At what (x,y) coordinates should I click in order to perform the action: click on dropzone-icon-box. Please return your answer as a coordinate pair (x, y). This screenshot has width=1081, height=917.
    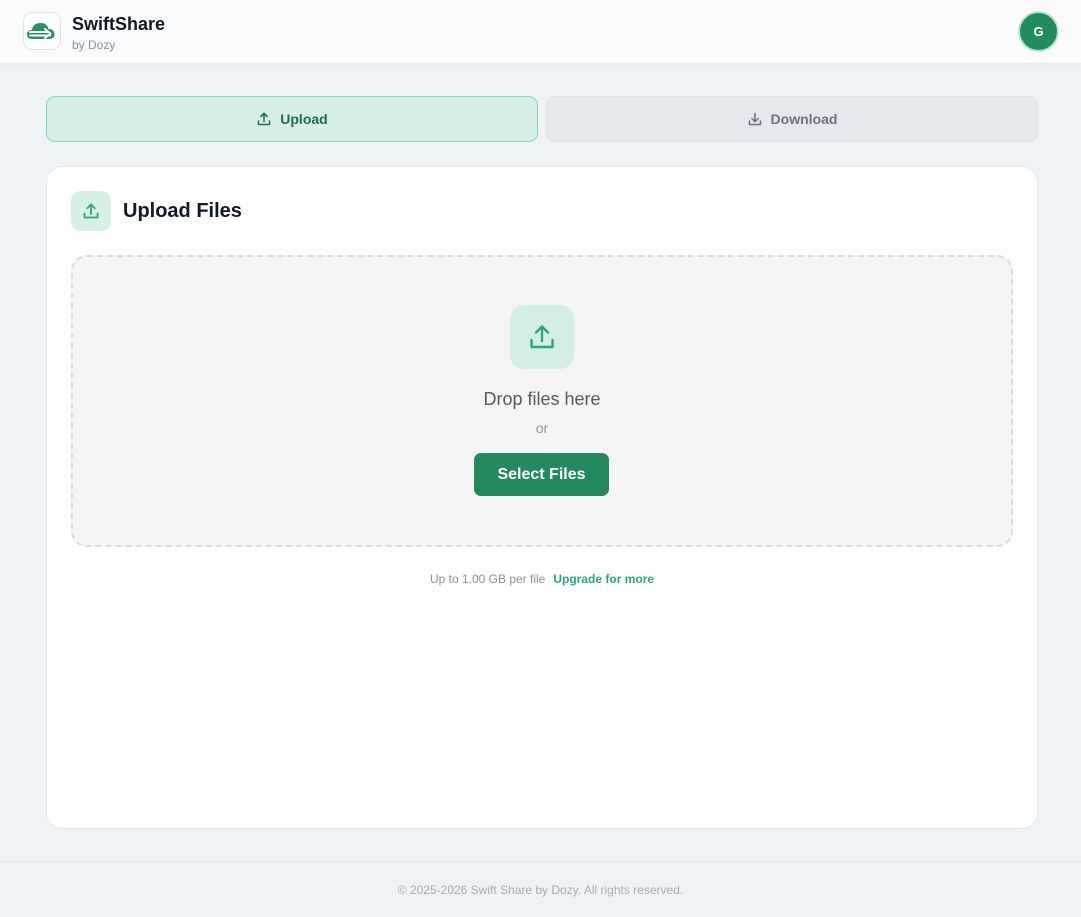
    Looking at the image, I should click on (542, 337).